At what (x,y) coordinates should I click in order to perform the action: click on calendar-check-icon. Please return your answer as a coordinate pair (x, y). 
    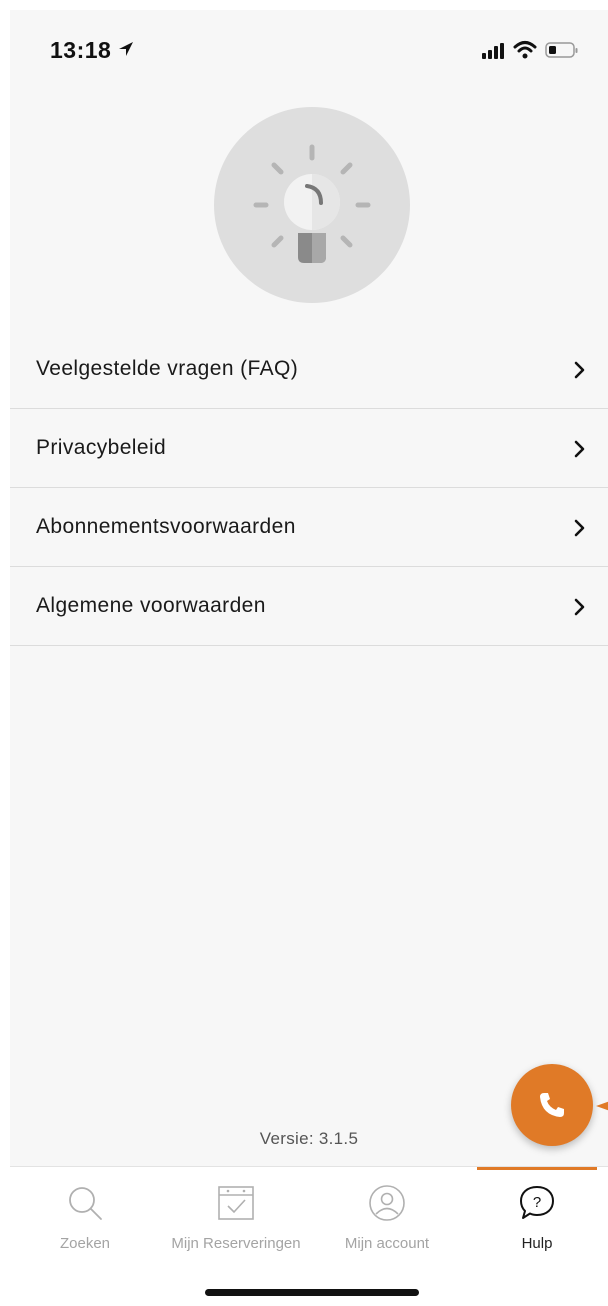
    Looking at the image, I should click on (236, 1205).